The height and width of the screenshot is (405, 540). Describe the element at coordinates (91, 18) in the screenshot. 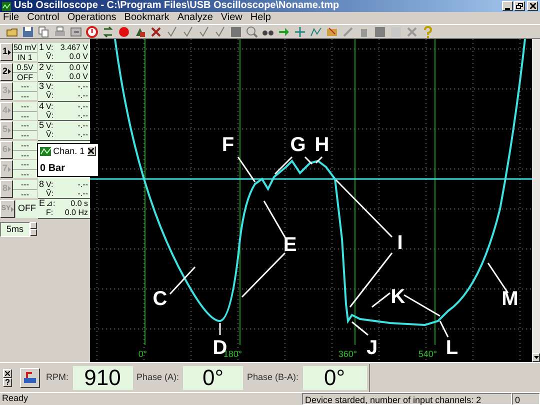

I see `menu-item: Operations` at that location.